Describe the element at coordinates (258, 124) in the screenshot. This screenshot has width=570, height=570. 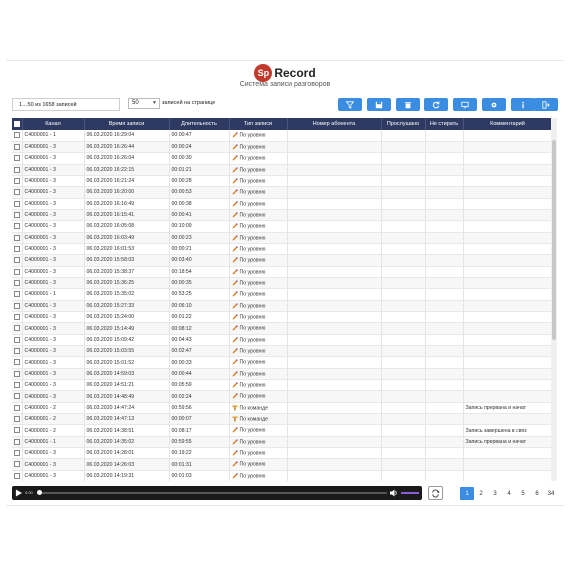
I see `column-header-type: Тип записи` at that location.